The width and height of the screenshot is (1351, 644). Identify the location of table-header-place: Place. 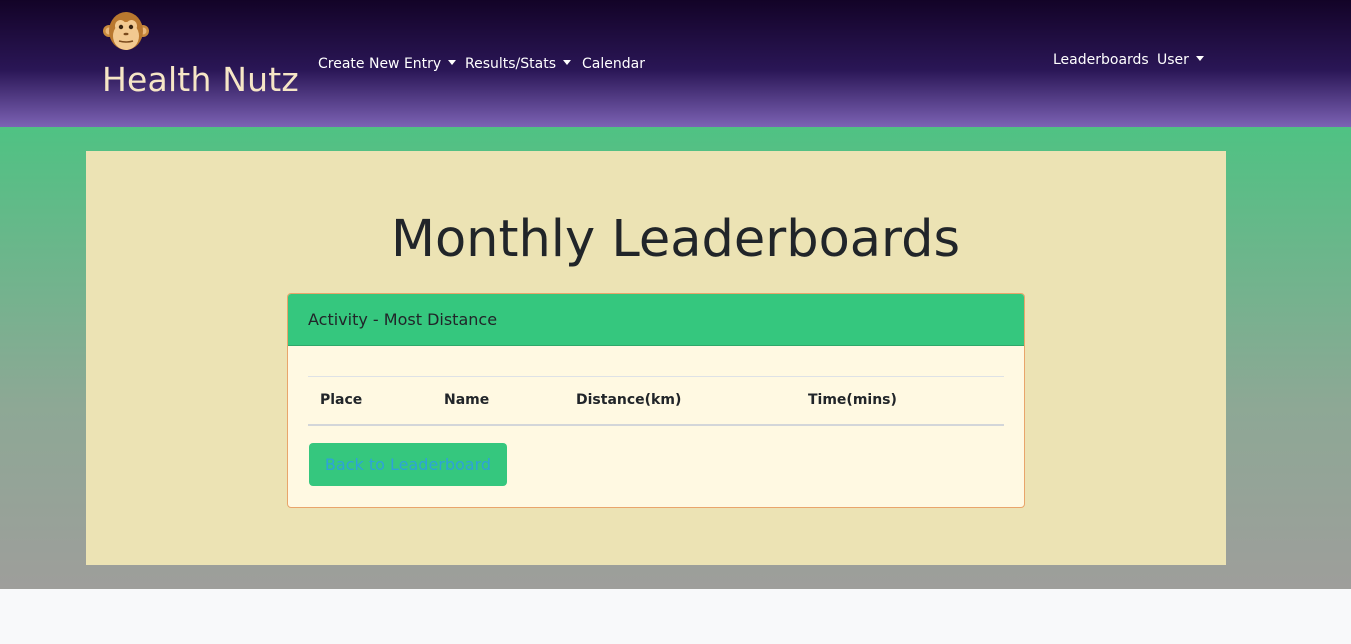
(341, 400).